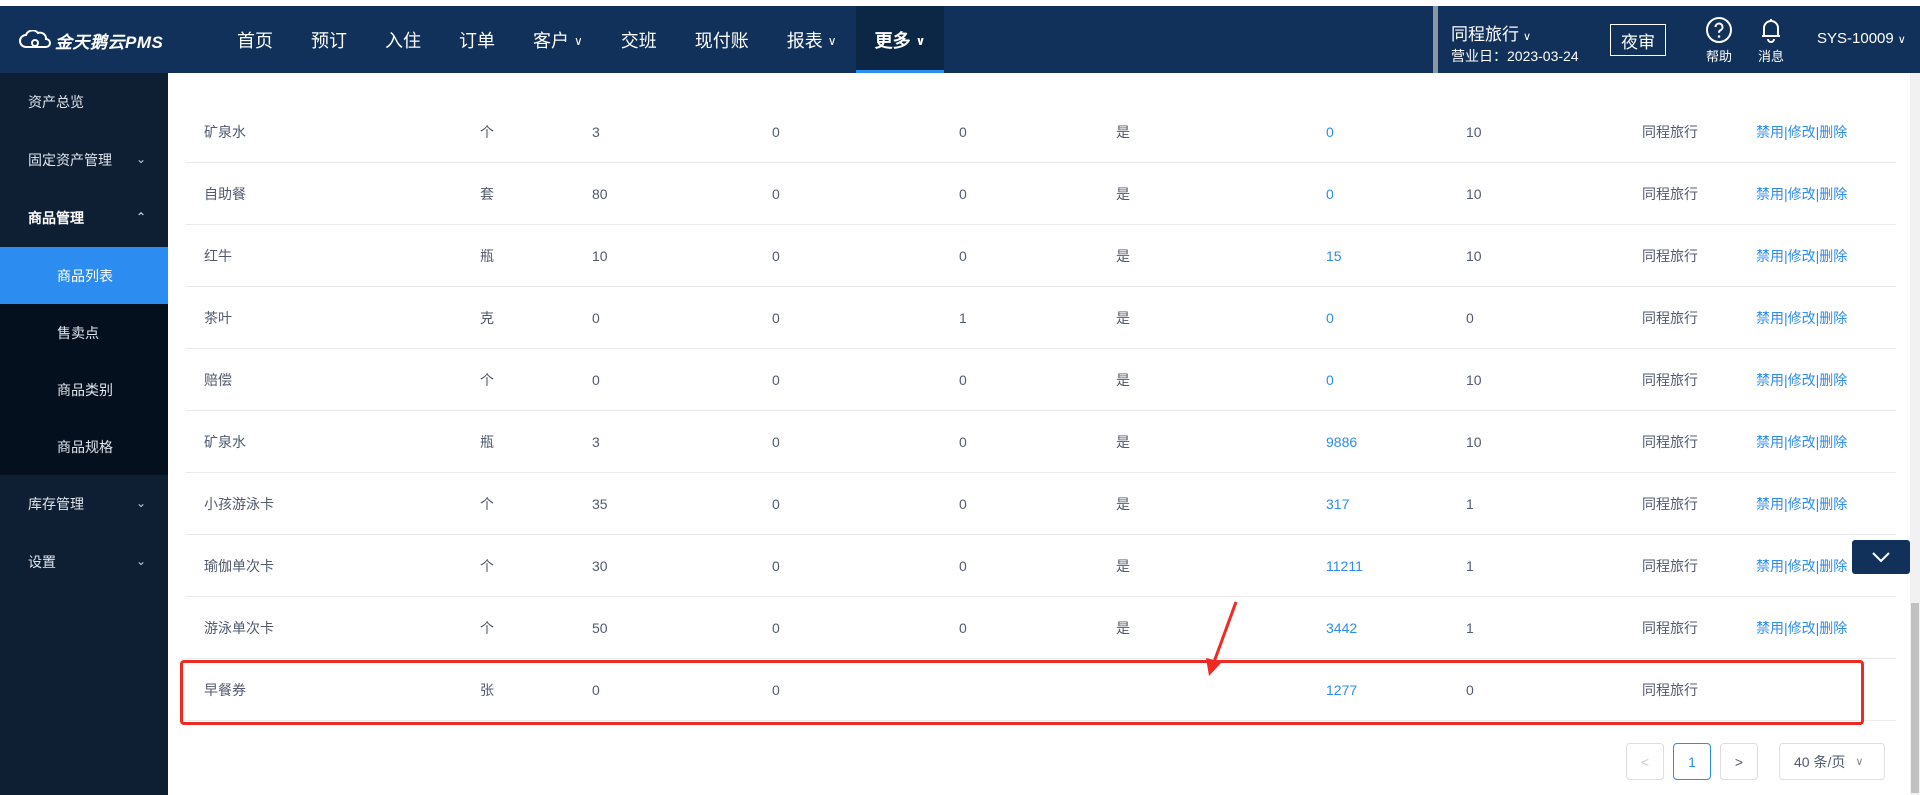  What do you see at coordinates (1470, 628) in the screenshot?
I see `cell-value: 1` at bounding box center [1470, 628].